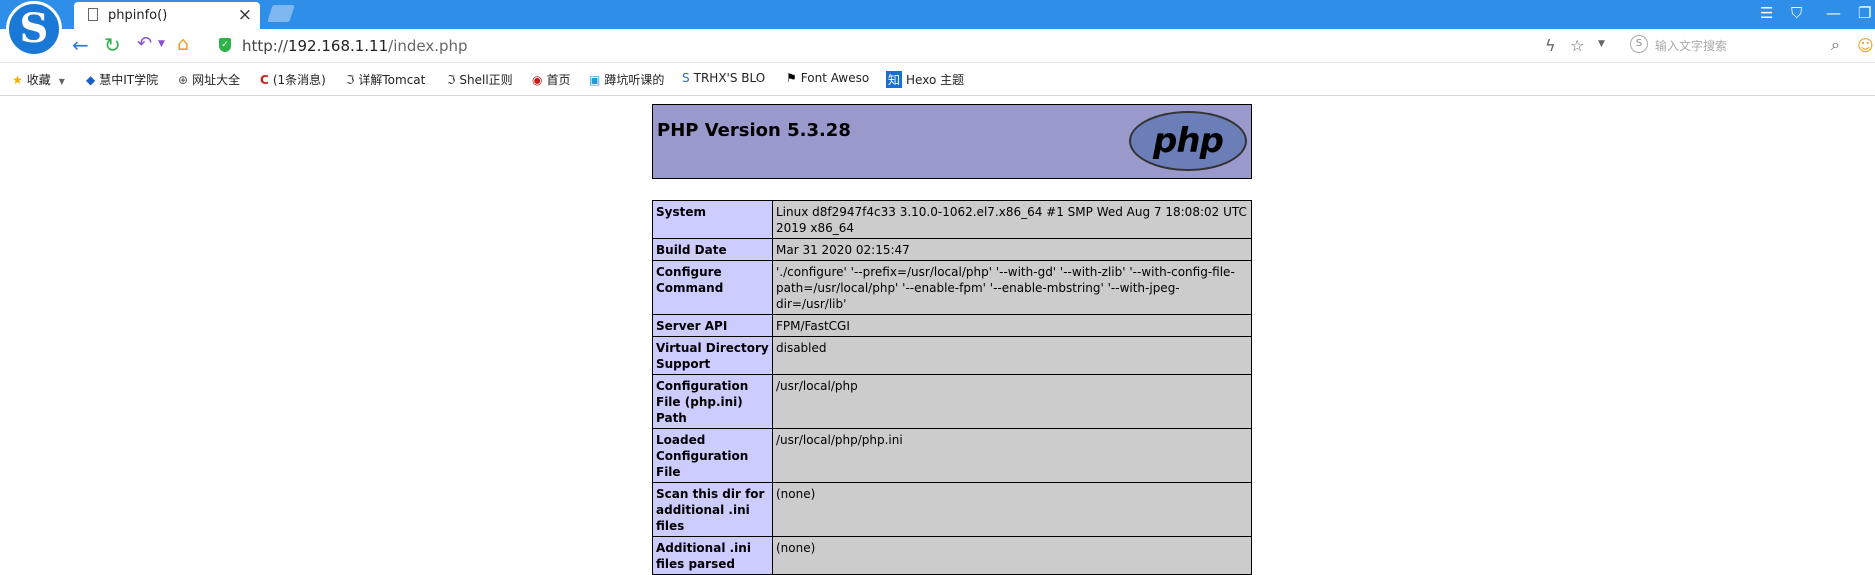 The width and height of the screenshot is (1875, 575). What do you see at coordinates (712, 325) in the screenshot?
I see `row-key: Server API` at bounding box center [712, 325].